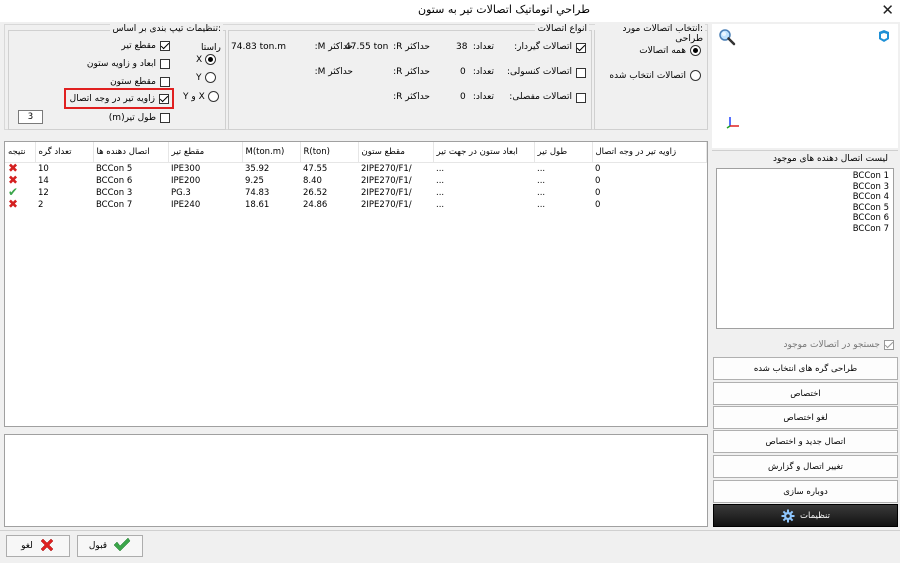  I want to click on cell-shear: 47.55, so click(315, 168).